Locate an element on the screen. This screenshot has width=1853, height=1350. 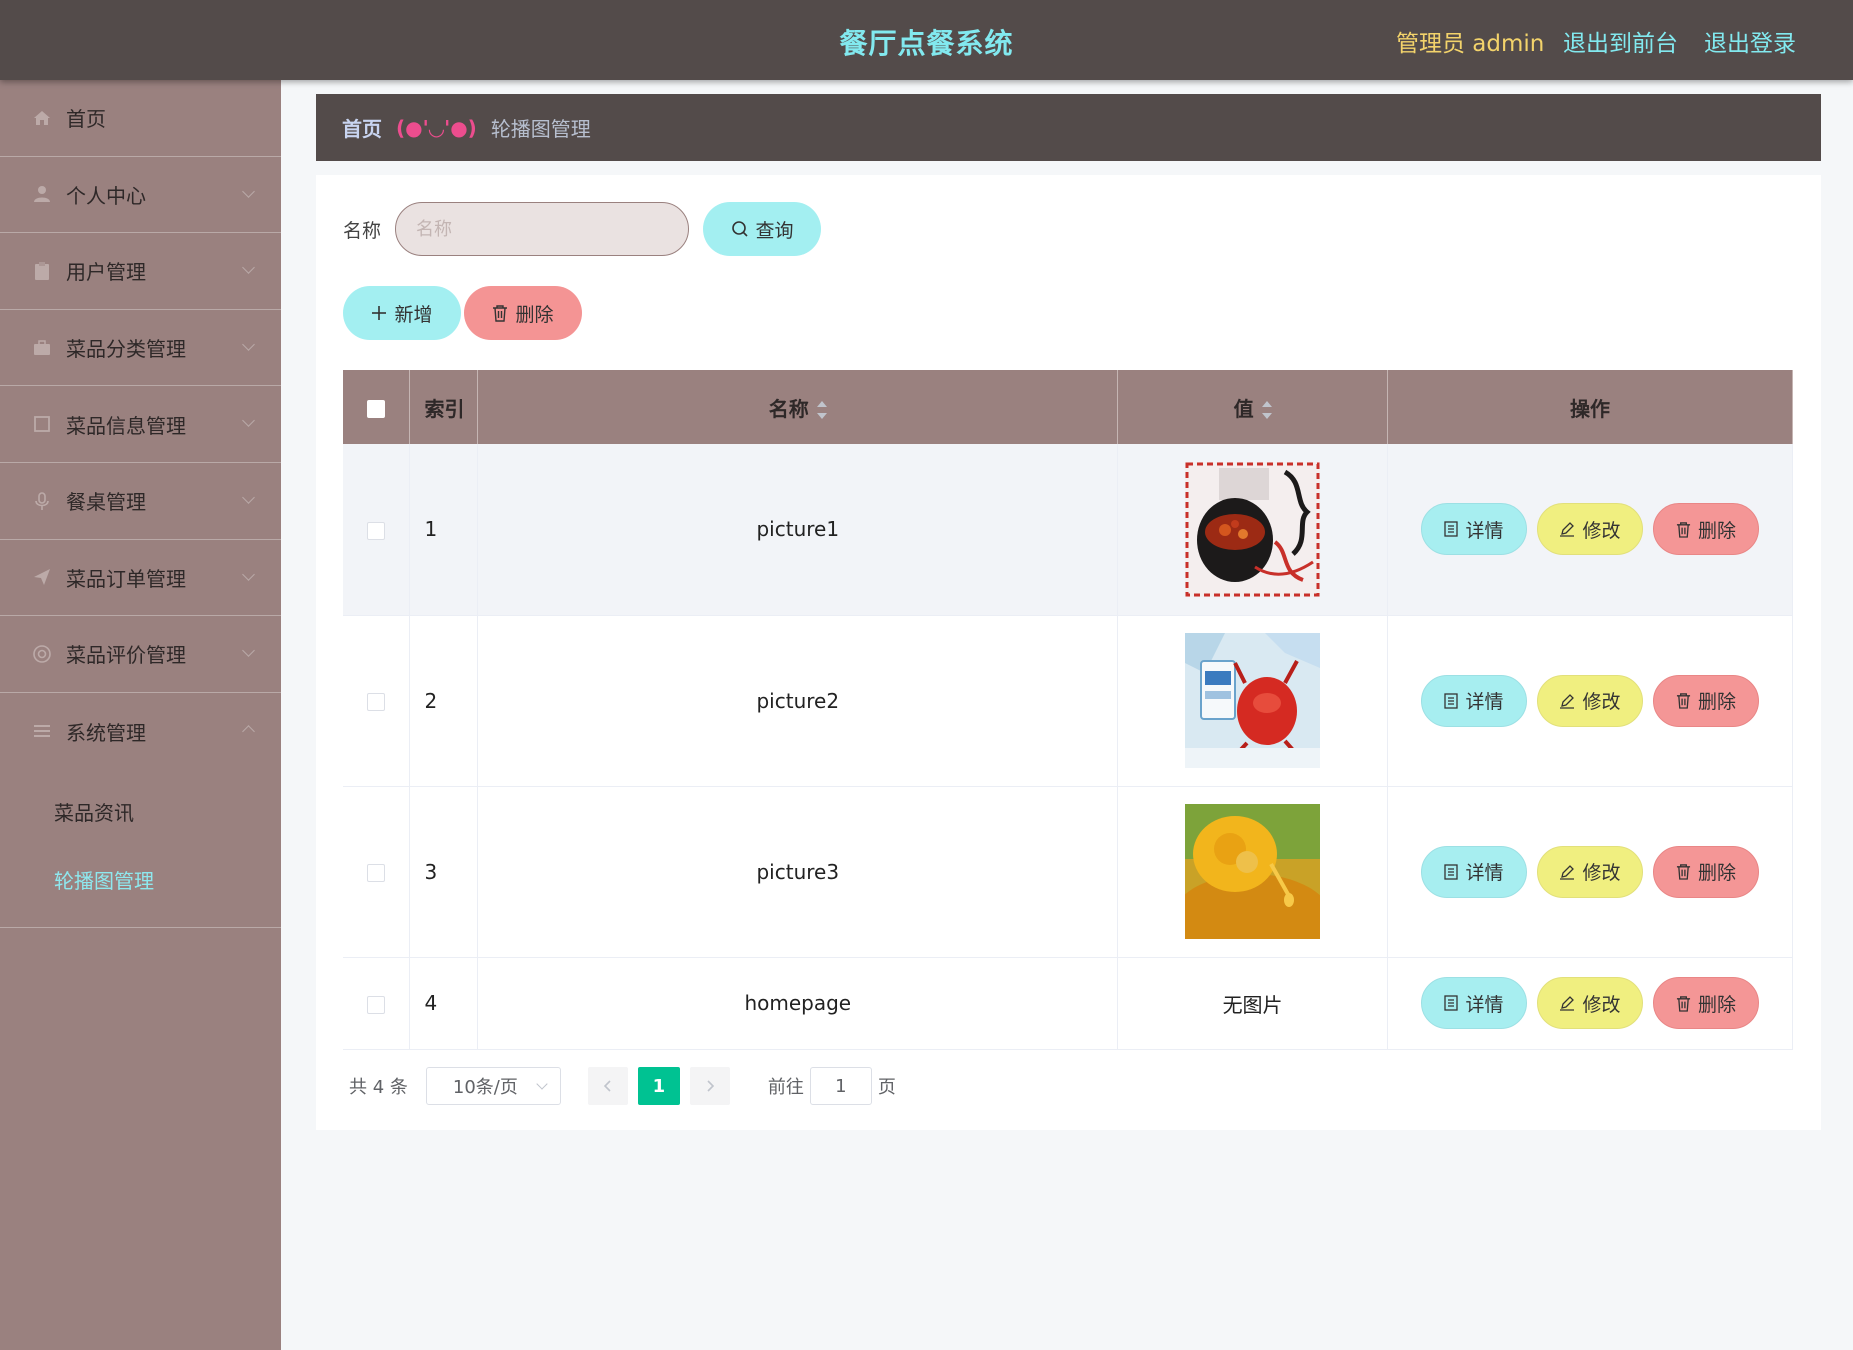
sidebar-item-dish-info: 菜品信息管理 is located at coordinates (140, 424).